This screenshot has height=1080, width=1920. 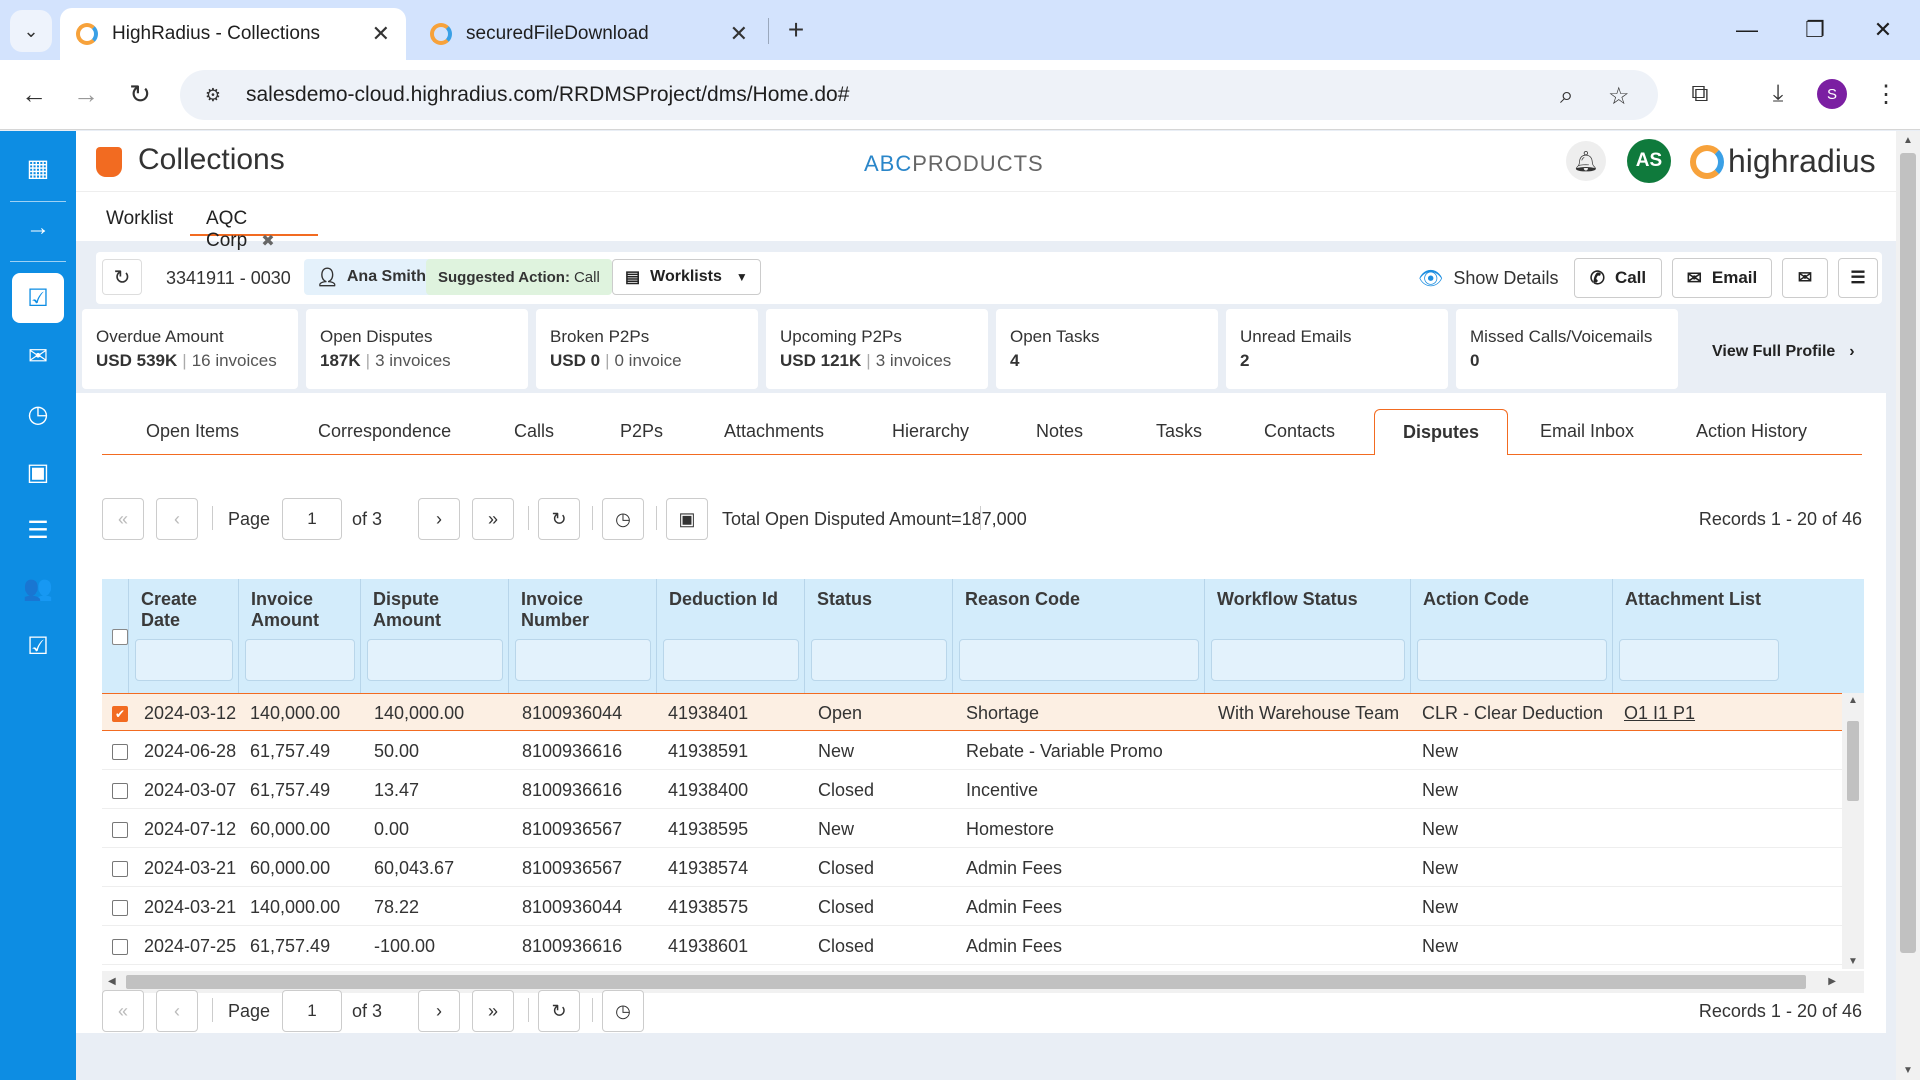 I want to click on column-workflow-status: Workflow Status, so click(x=1307, y=636).